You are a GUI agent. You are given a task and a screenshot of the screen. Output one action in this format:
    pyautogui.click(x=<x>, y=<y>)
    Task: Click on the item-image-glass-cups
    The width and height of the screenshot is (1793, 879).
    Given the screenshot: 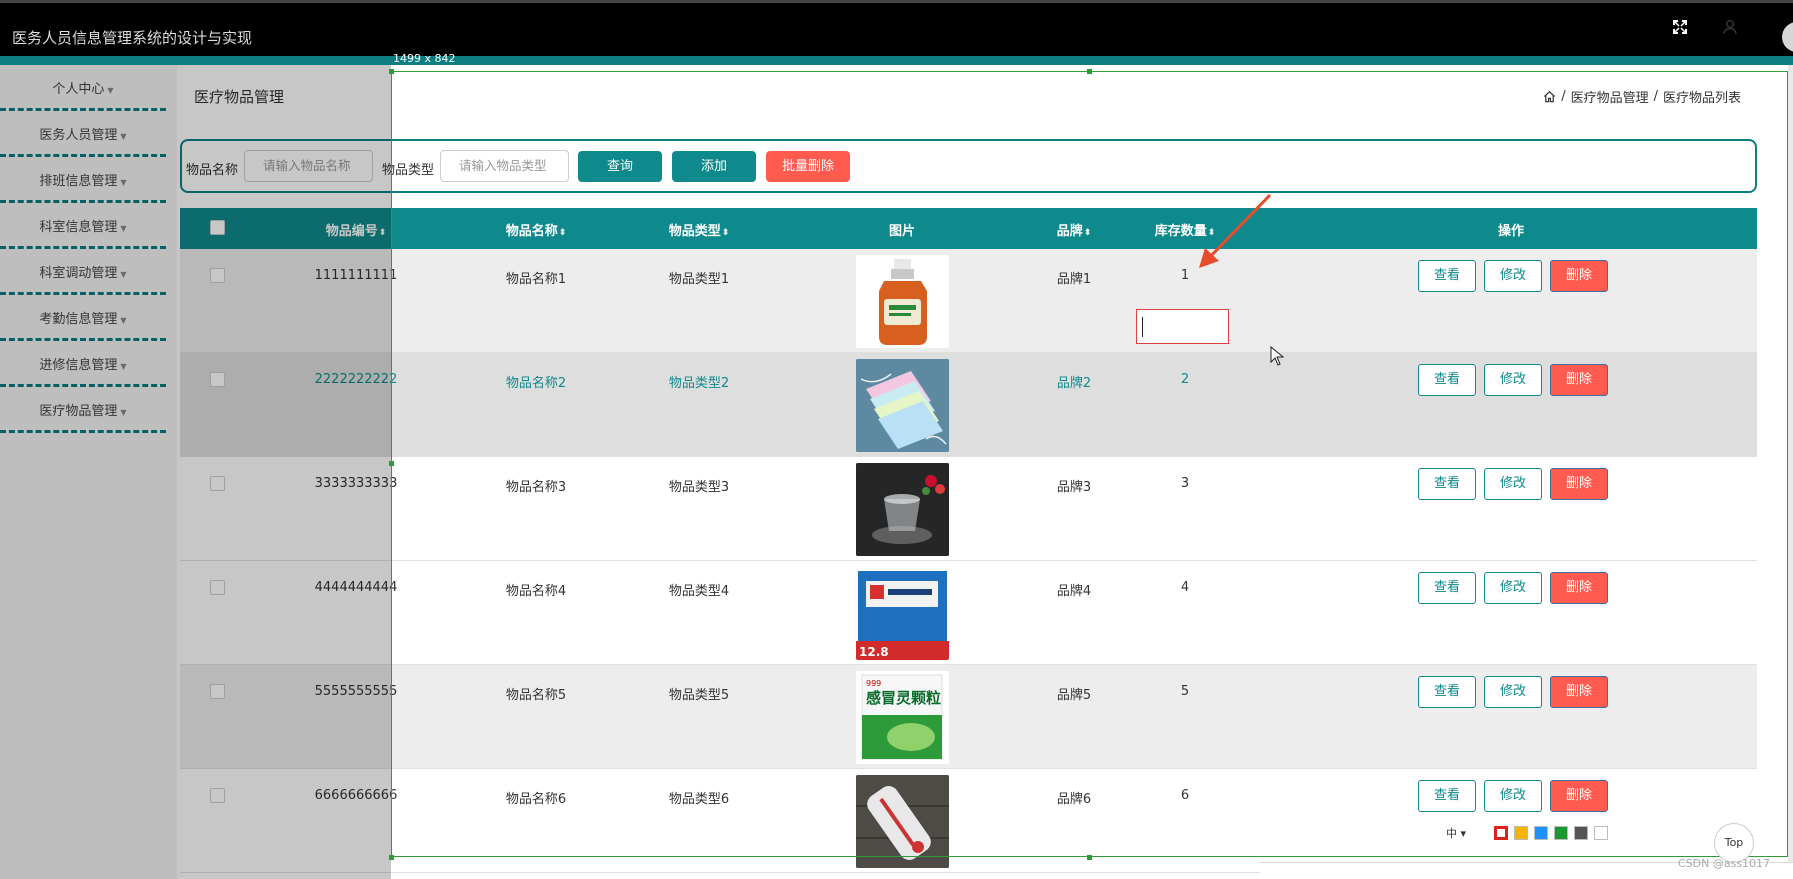 What is the action you would take?
    pyautogui.click(x=902, y=509)
    